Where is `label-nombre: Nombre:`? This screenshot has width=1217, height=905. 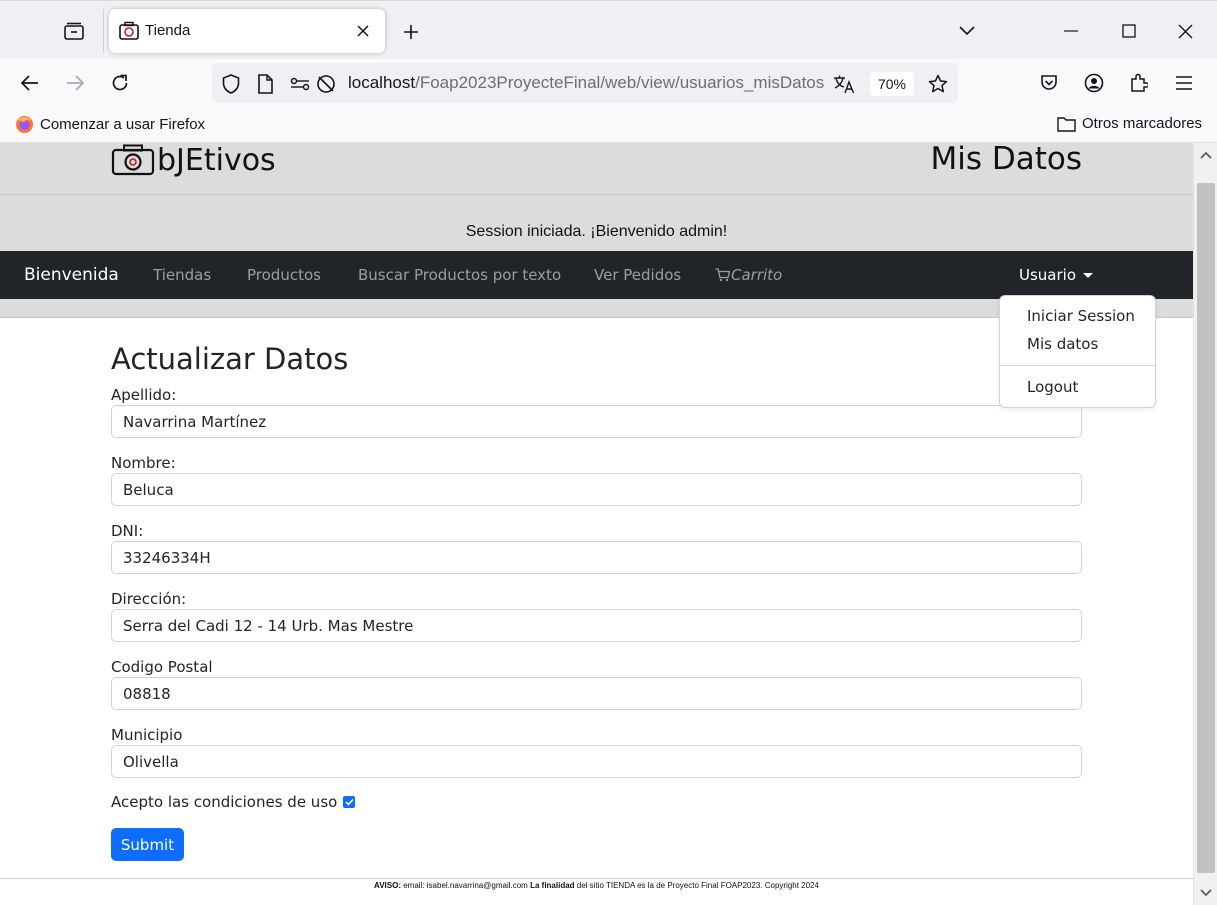 label-nombre: Nombre: is located at coordinates (143, 463).